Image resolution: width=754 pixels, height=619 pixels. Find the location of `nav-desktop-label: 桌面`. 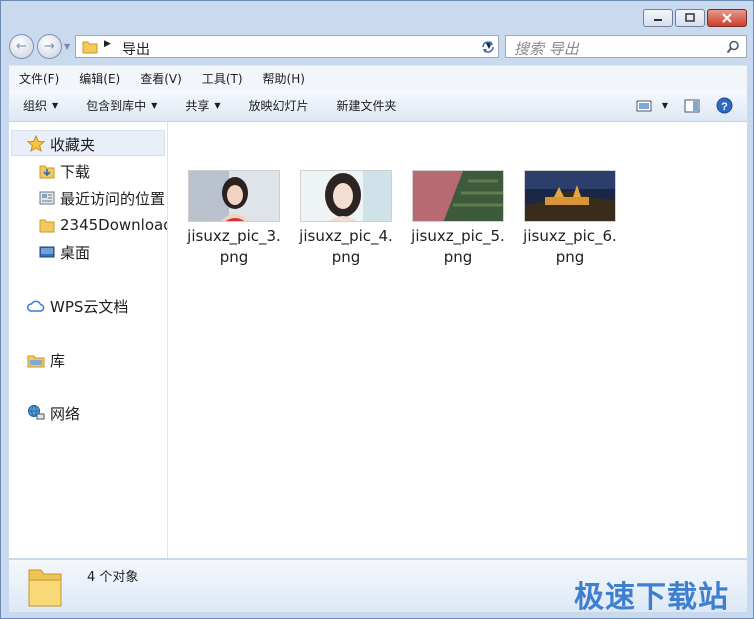

nav-desktop-label: 桌面 is located at coordinates (75, 252).